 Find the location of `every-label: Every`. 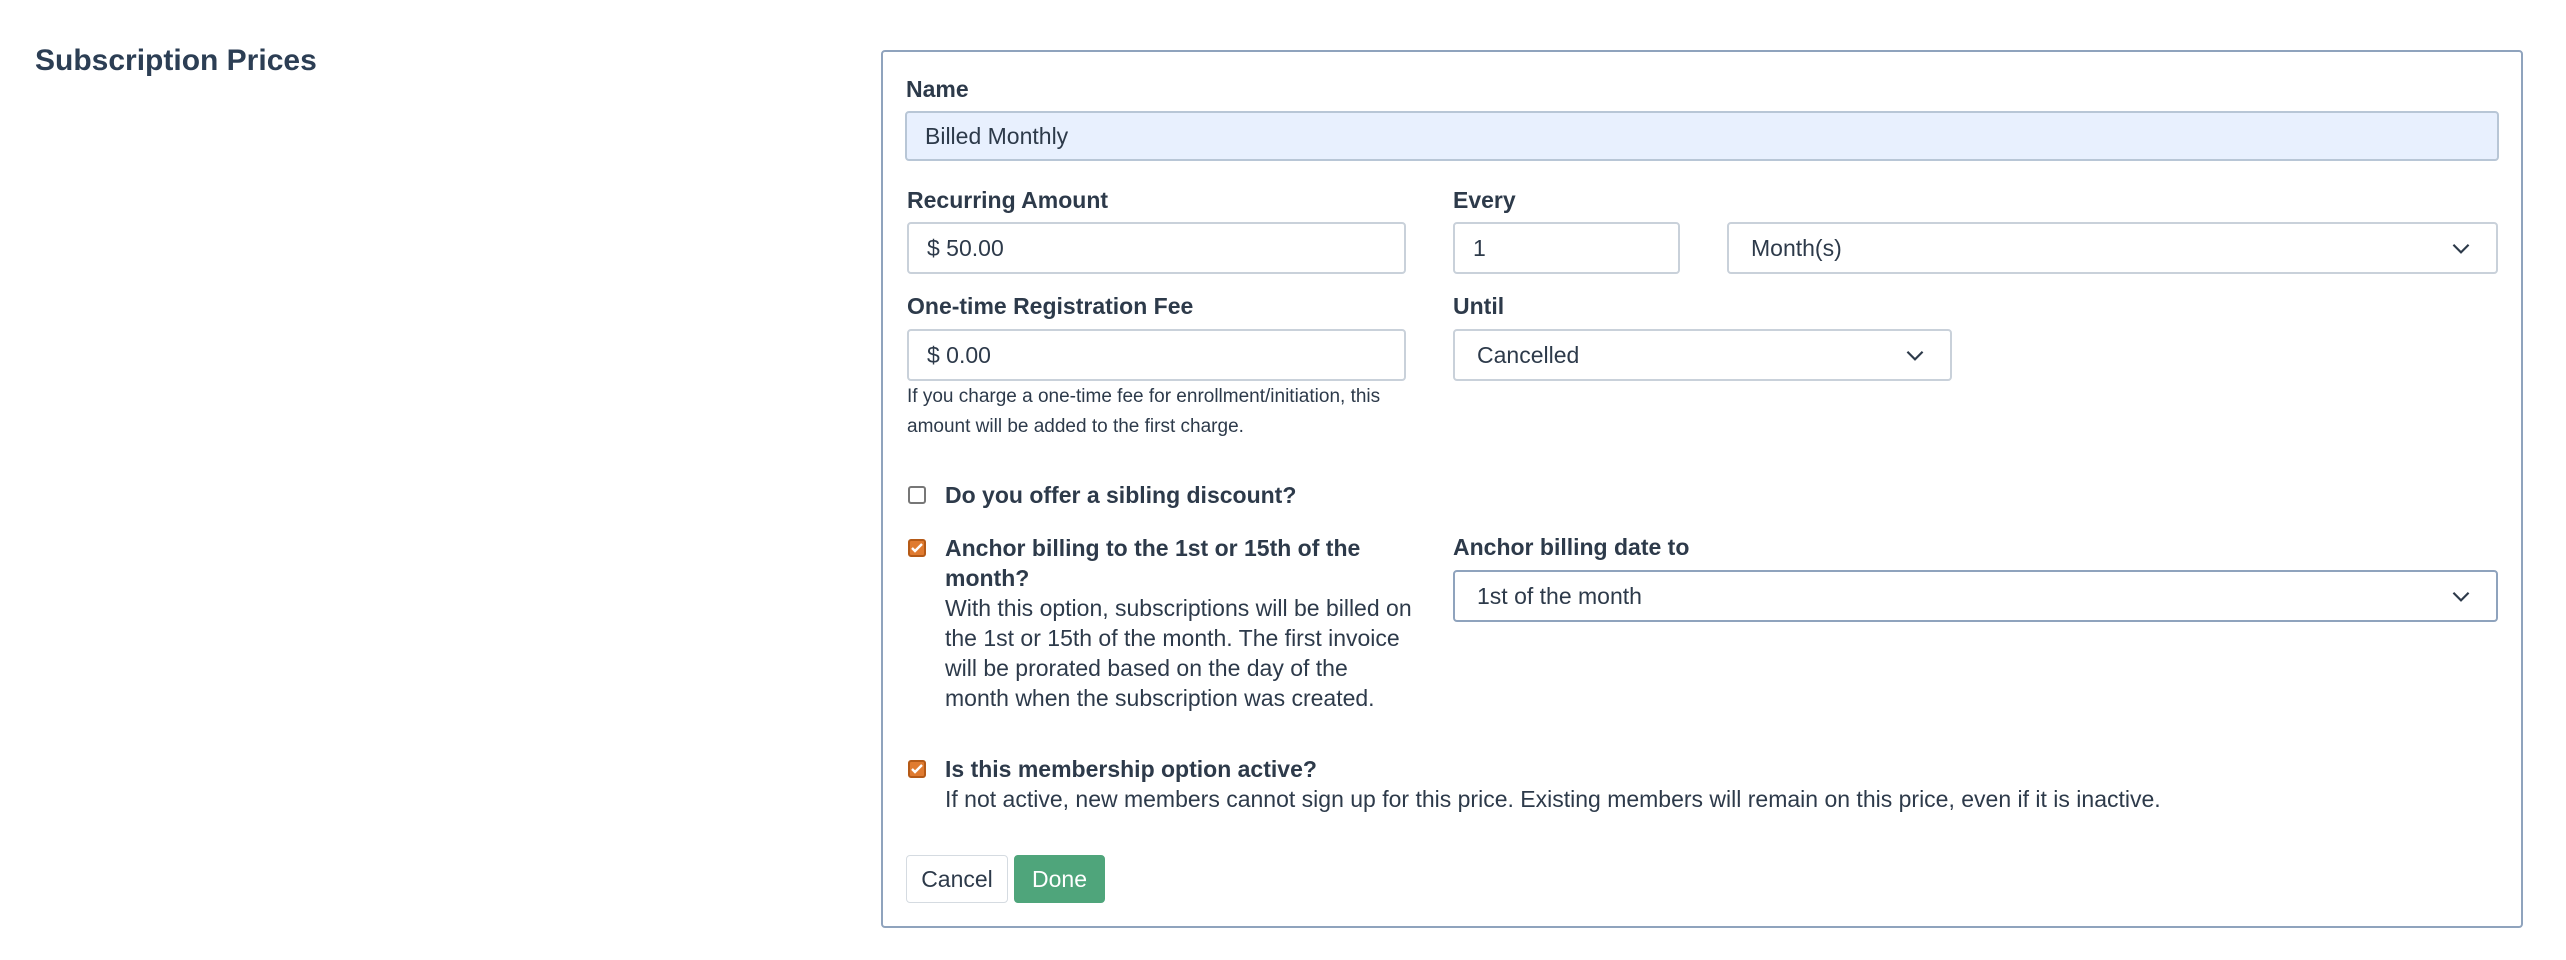

every-label: Every is located at coordinates (1484, 200).